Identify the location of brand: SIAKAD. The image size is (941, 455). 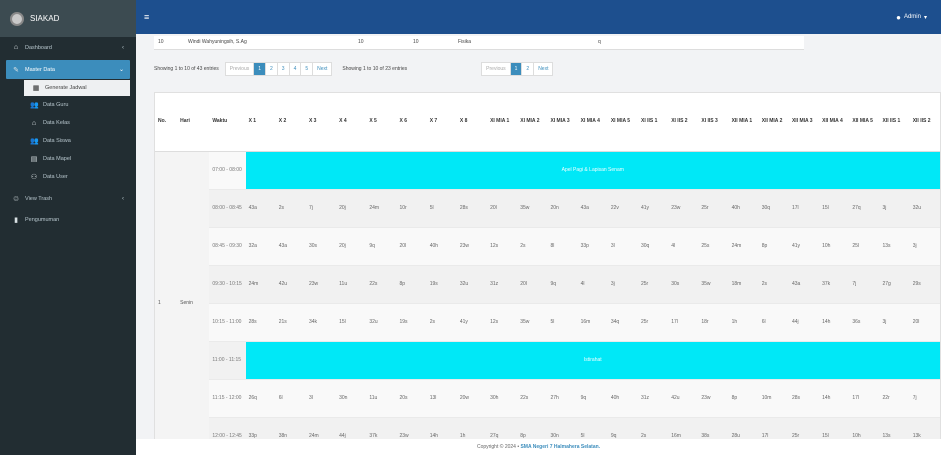
(68, 18).